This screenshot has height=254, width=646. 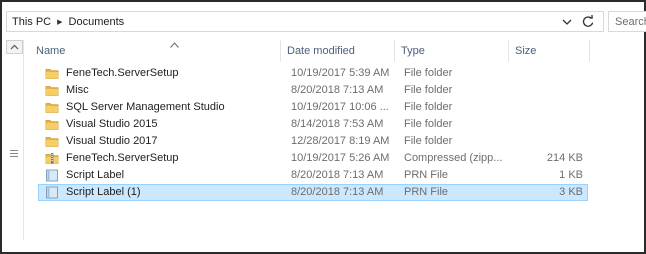 What do you see at coordinates (31, 22) in the screenshot?
I see `breadcrumb-this-pc: This PC` at bounding box center [31, 22].